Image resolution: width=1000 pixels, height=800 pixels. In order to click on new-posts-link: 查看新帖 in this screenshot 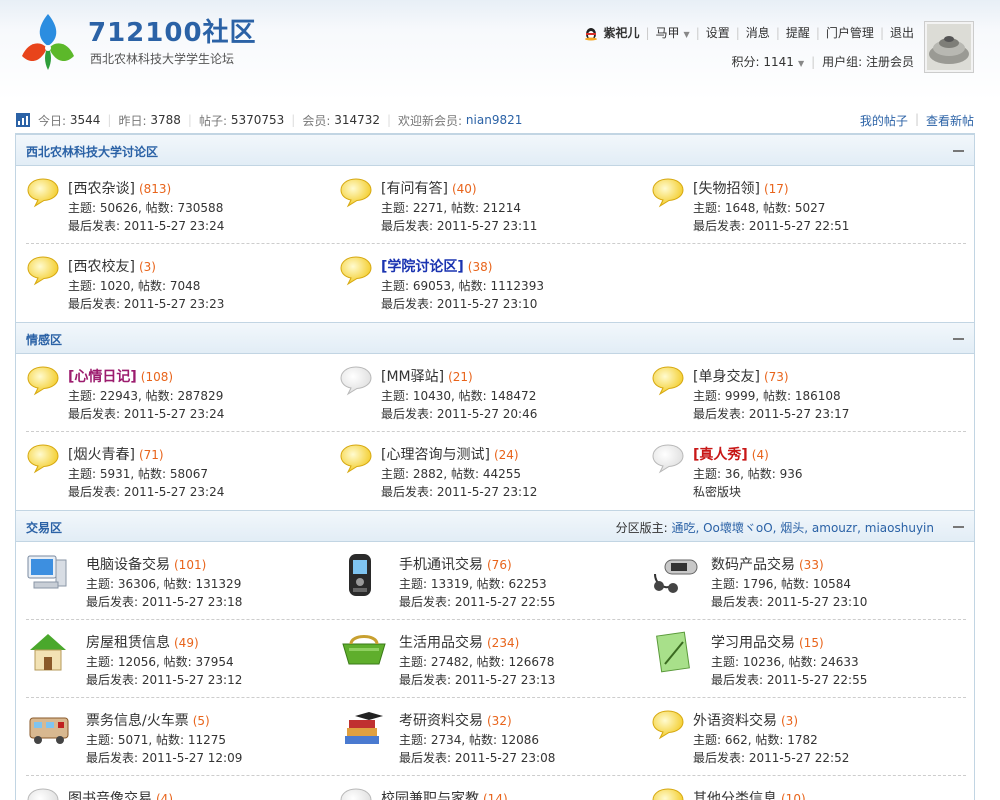, I will do `click(950, 120)`.